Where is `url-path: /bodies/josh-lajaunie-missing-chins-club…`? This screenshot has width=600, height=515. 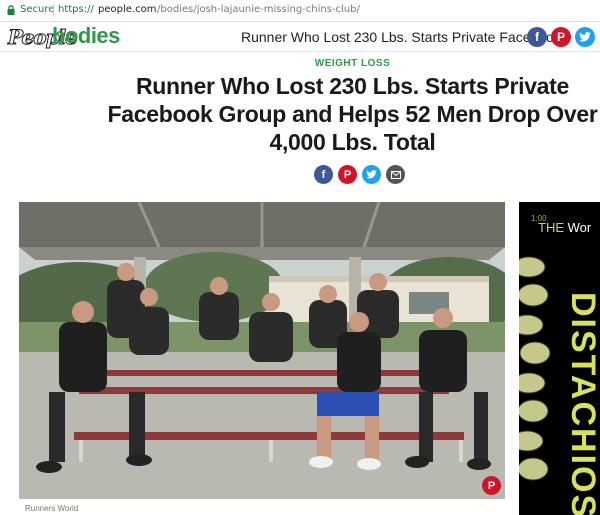
url-path: /bodies/josh-lajaunie-missing-chins-club… is located at coordinates (258, 9).